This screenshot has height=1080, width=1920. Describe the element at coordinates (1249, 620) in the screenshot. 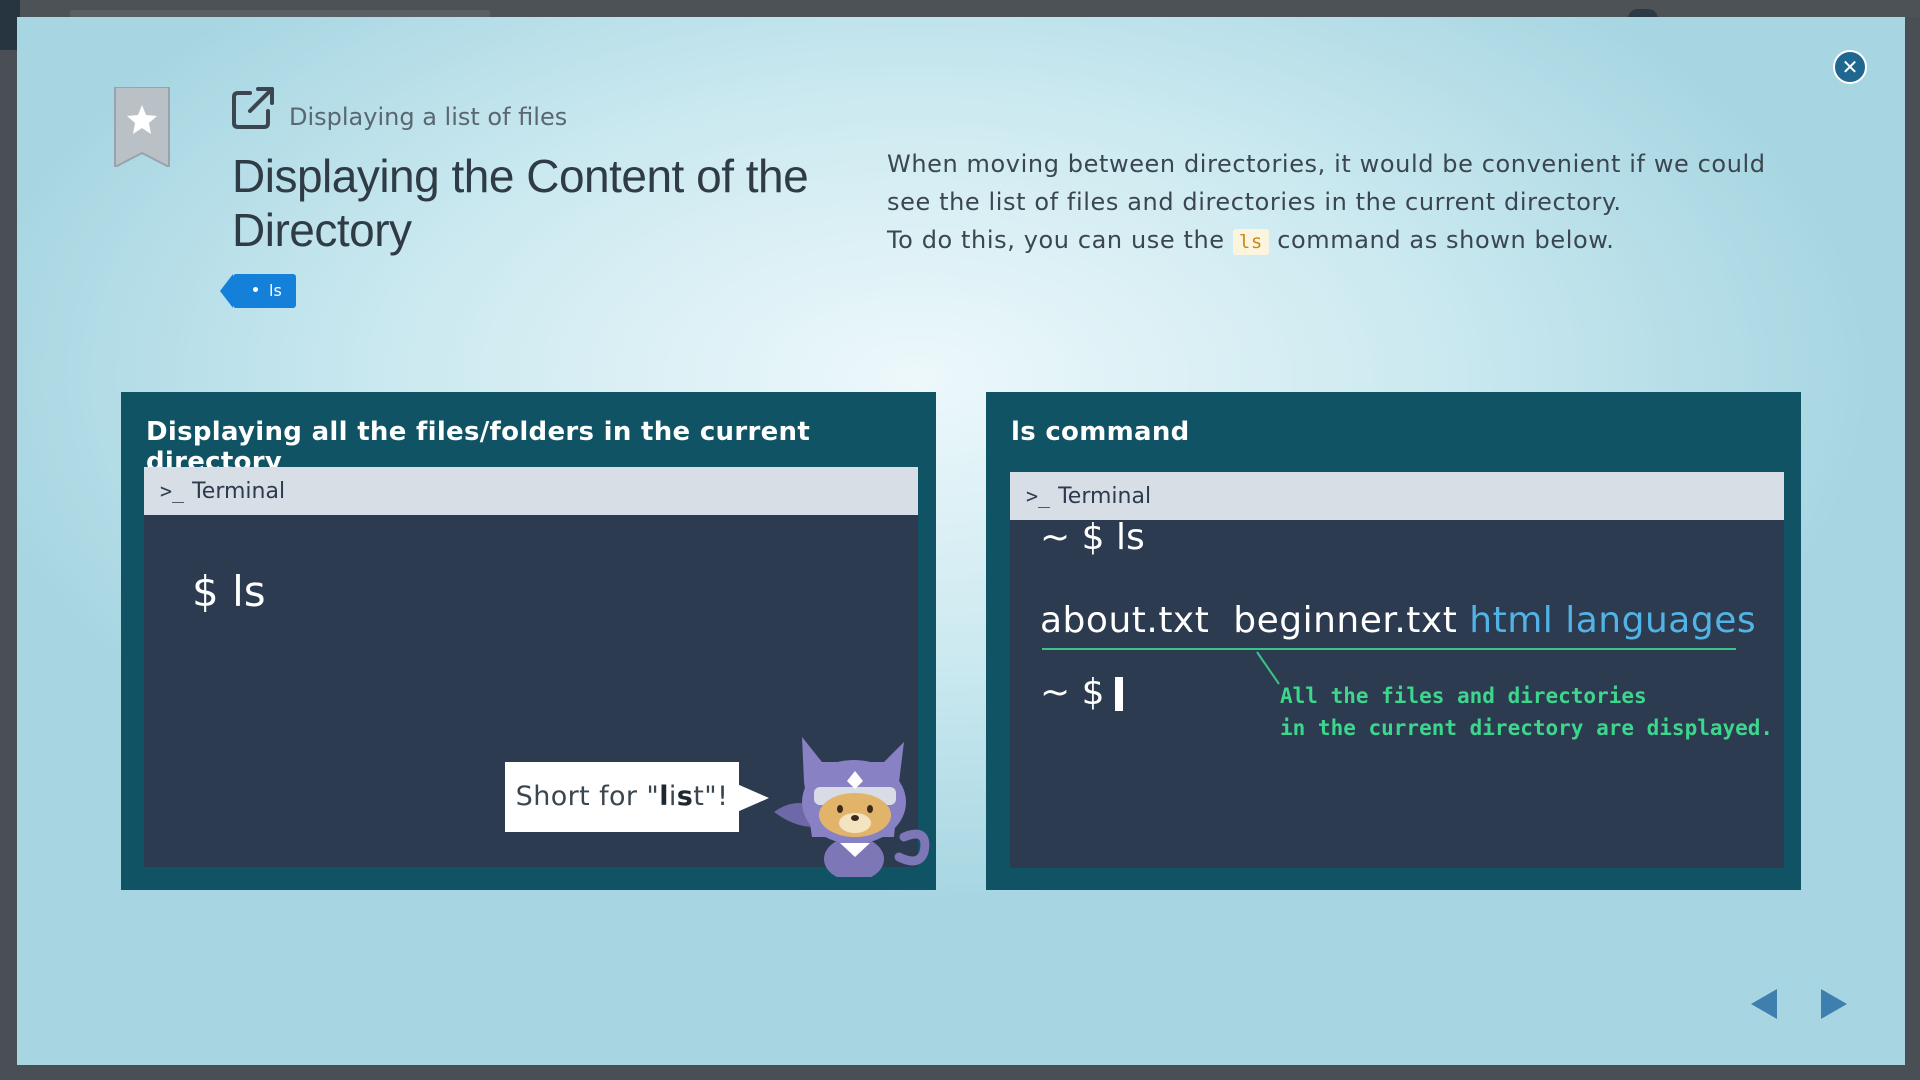

I see `output-files: about.txt beginner.txt` at that location.